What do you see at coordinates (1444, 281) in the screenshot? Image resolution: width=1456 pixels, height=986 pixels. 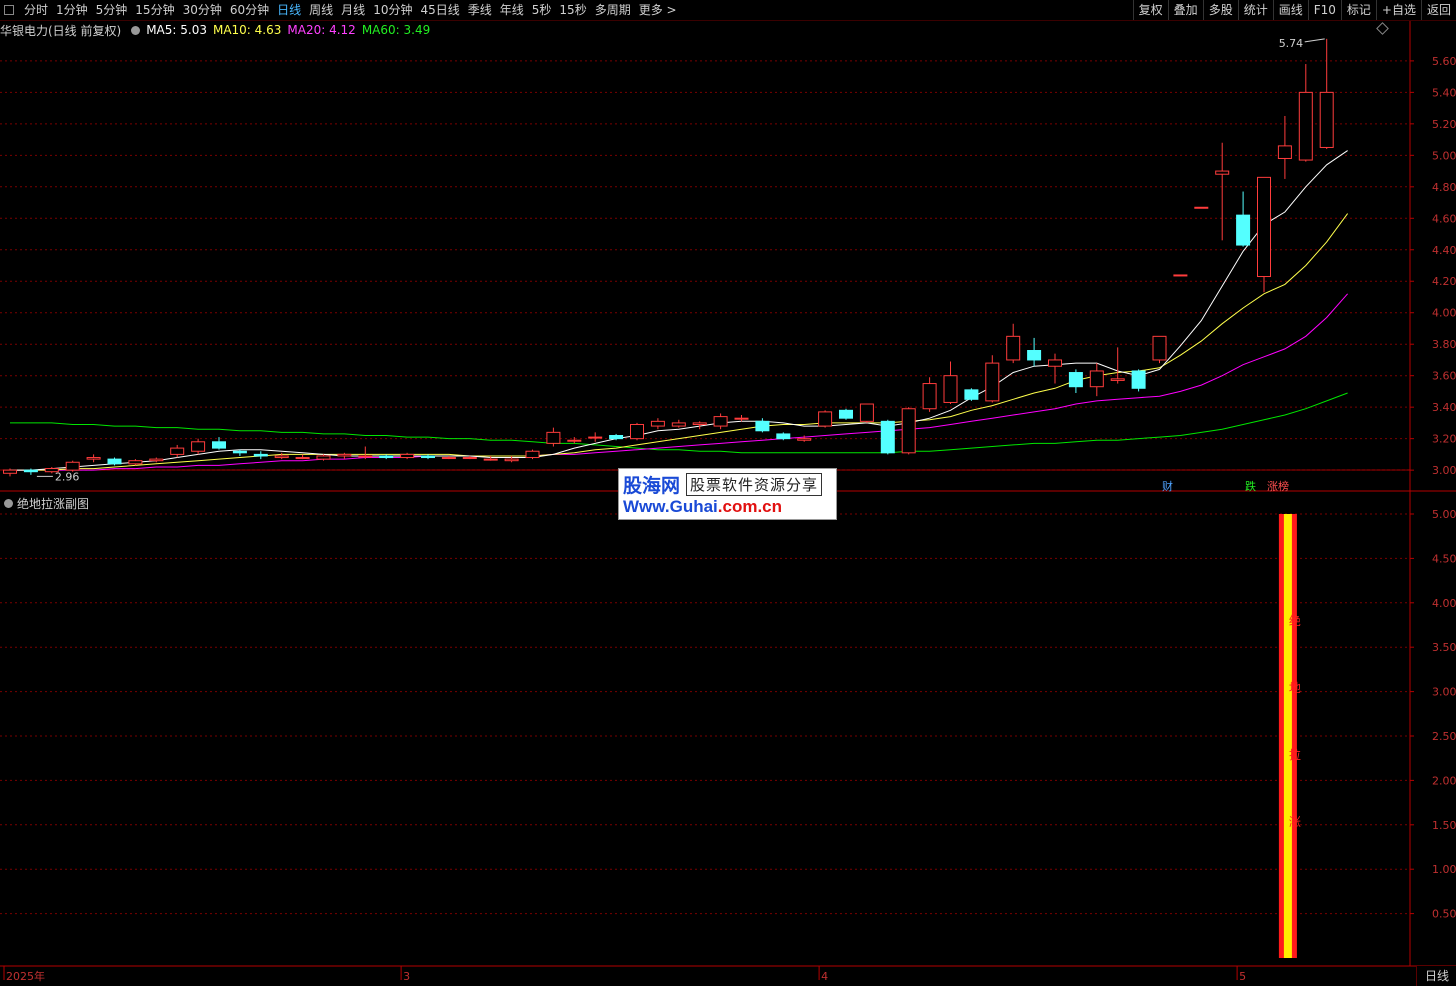 I see `y-tick-label: 4.20` at bounding box center [1444, 281].